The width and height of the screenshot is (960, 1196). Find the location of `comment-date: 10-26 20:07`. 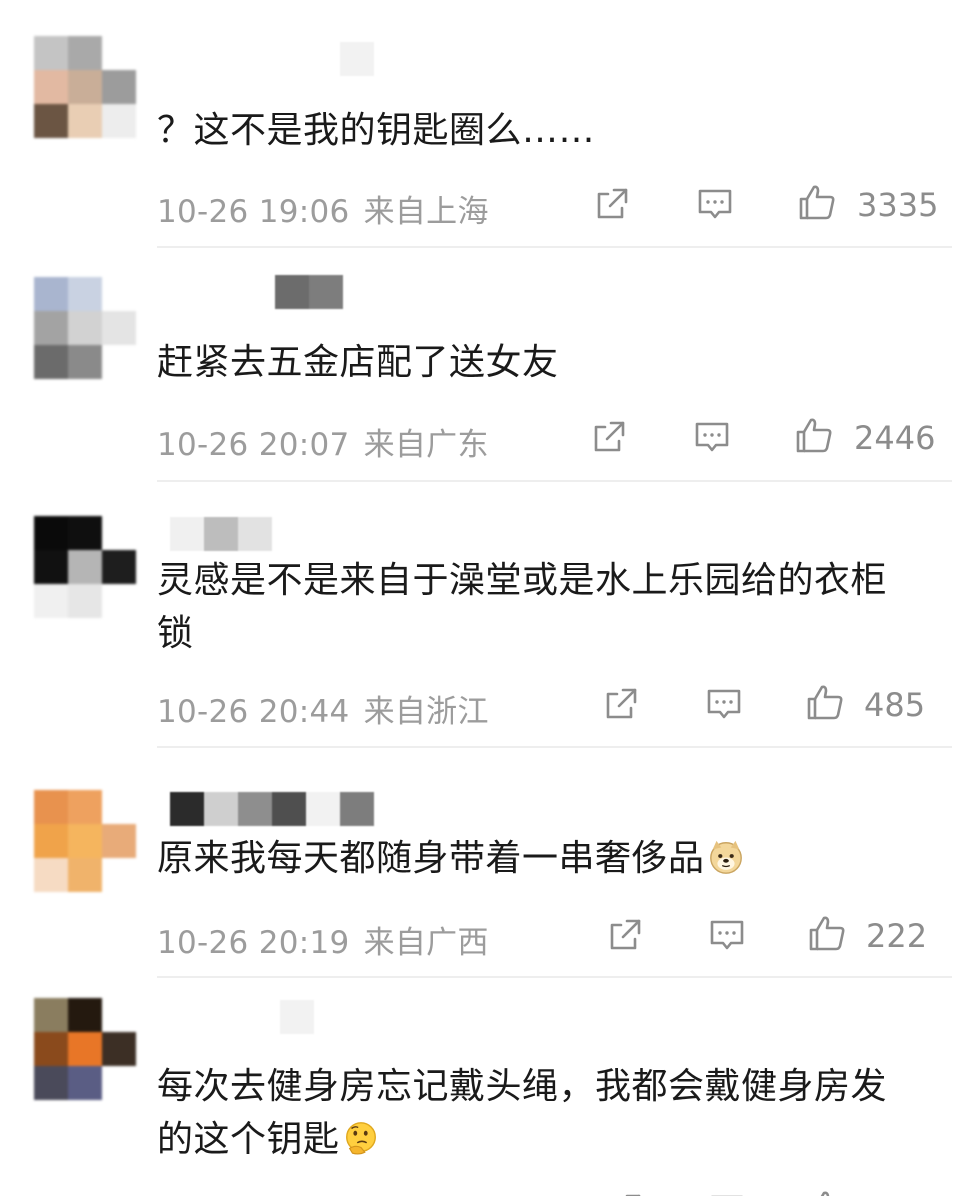

comment-date: 10-26 20:07 is located at coordinates (253, 445).